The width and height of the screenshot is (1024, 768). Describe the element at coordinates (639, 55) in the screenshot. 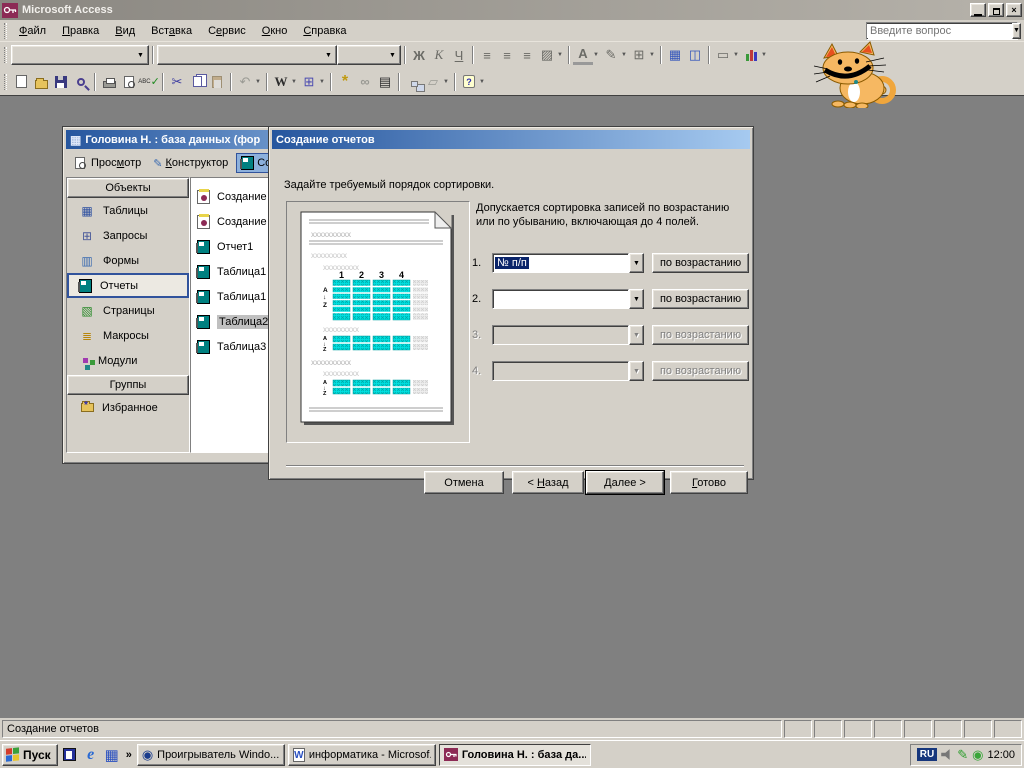

I see `borders-icon: ⊞` at that location.